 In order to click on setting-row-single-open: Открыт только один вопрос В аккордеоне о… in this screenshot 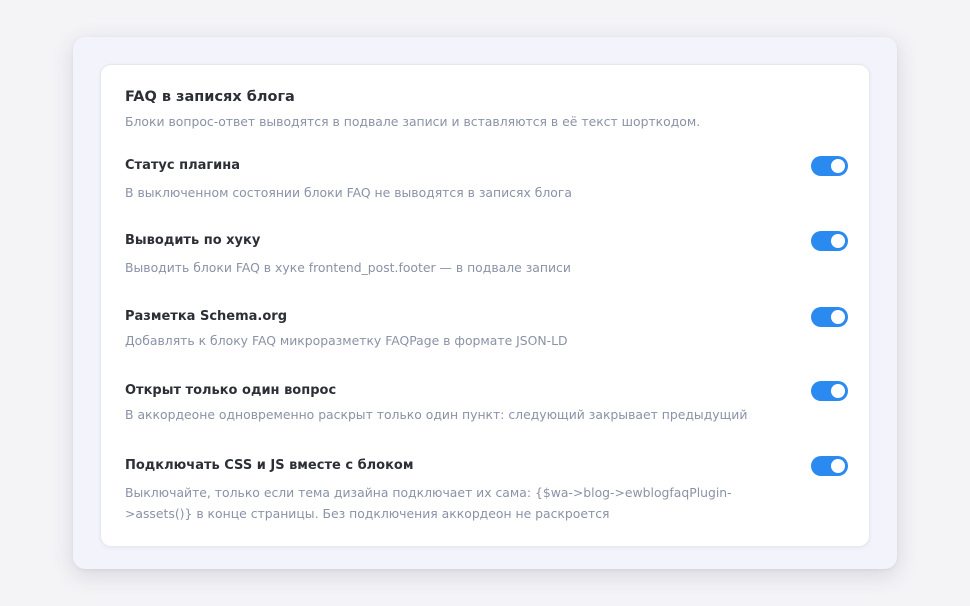, I will do `click(486, 403)`.